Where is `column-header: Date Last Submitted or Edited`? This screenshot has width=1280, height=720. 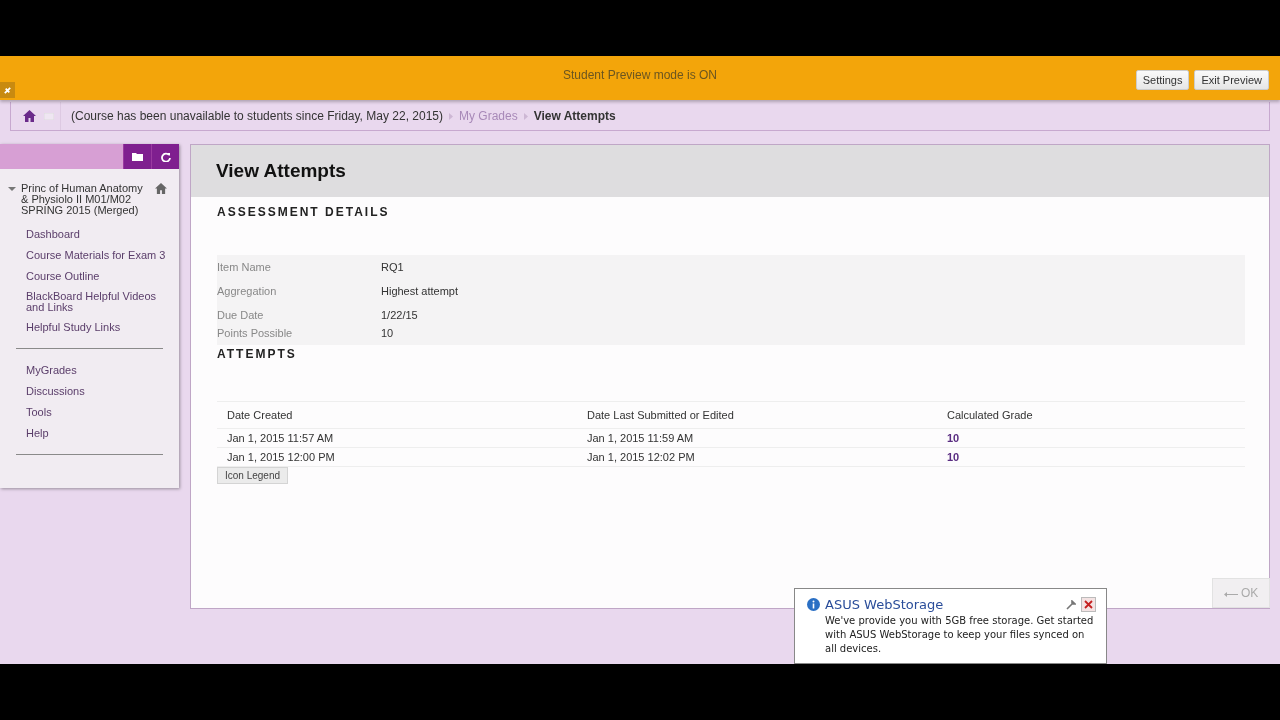 column-header: Date Last Submitted or Edited is located at coordinates (661, 415).